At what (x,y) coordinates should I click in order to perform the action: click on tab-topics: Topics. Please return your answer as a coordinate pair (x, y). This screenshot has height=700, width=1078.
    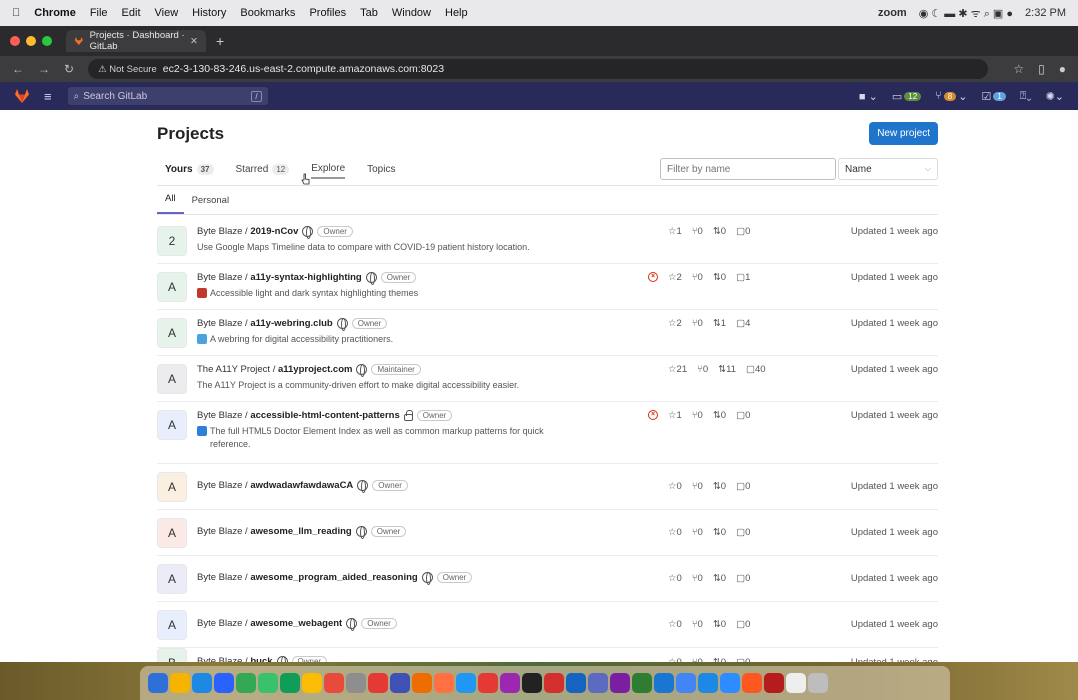
    Looking at the image, I should click on (381, 169).